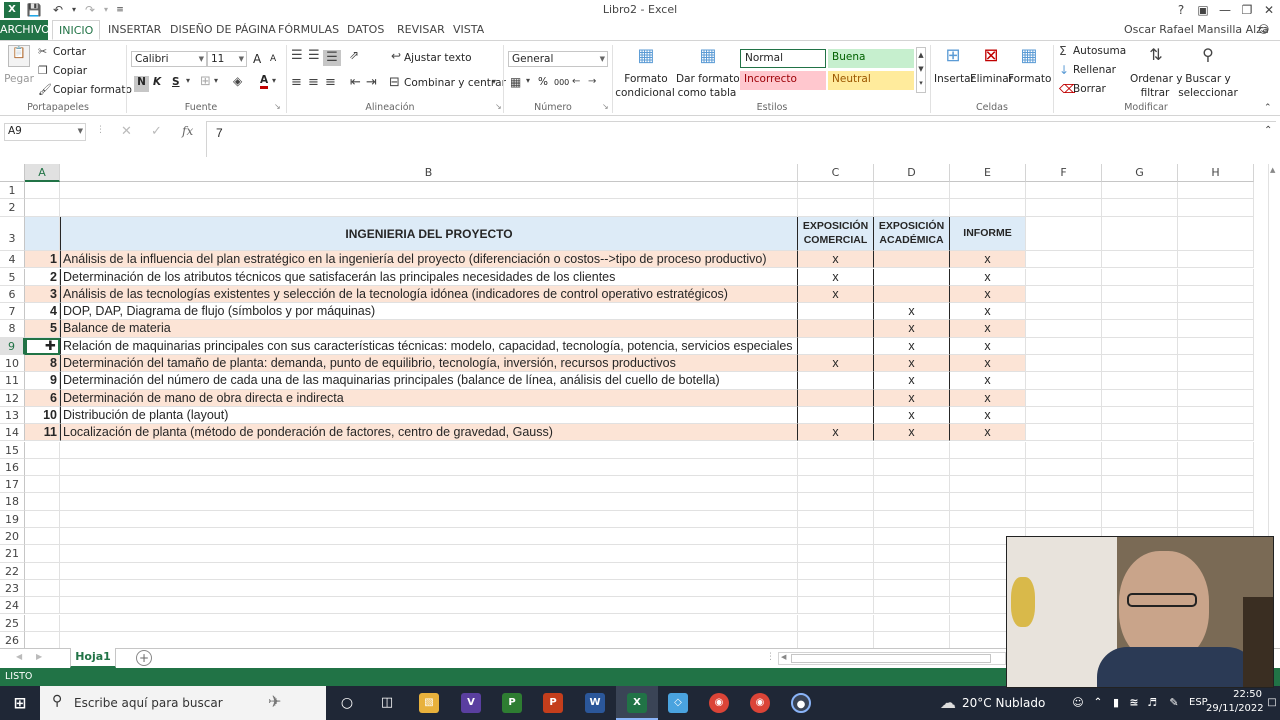 This screenshot has height=720, width=1280. What do you see at coordinates (371, 82) in the screenshot?
I see `increase-indent-icon: ⇥` at bounding box center [371, 82].